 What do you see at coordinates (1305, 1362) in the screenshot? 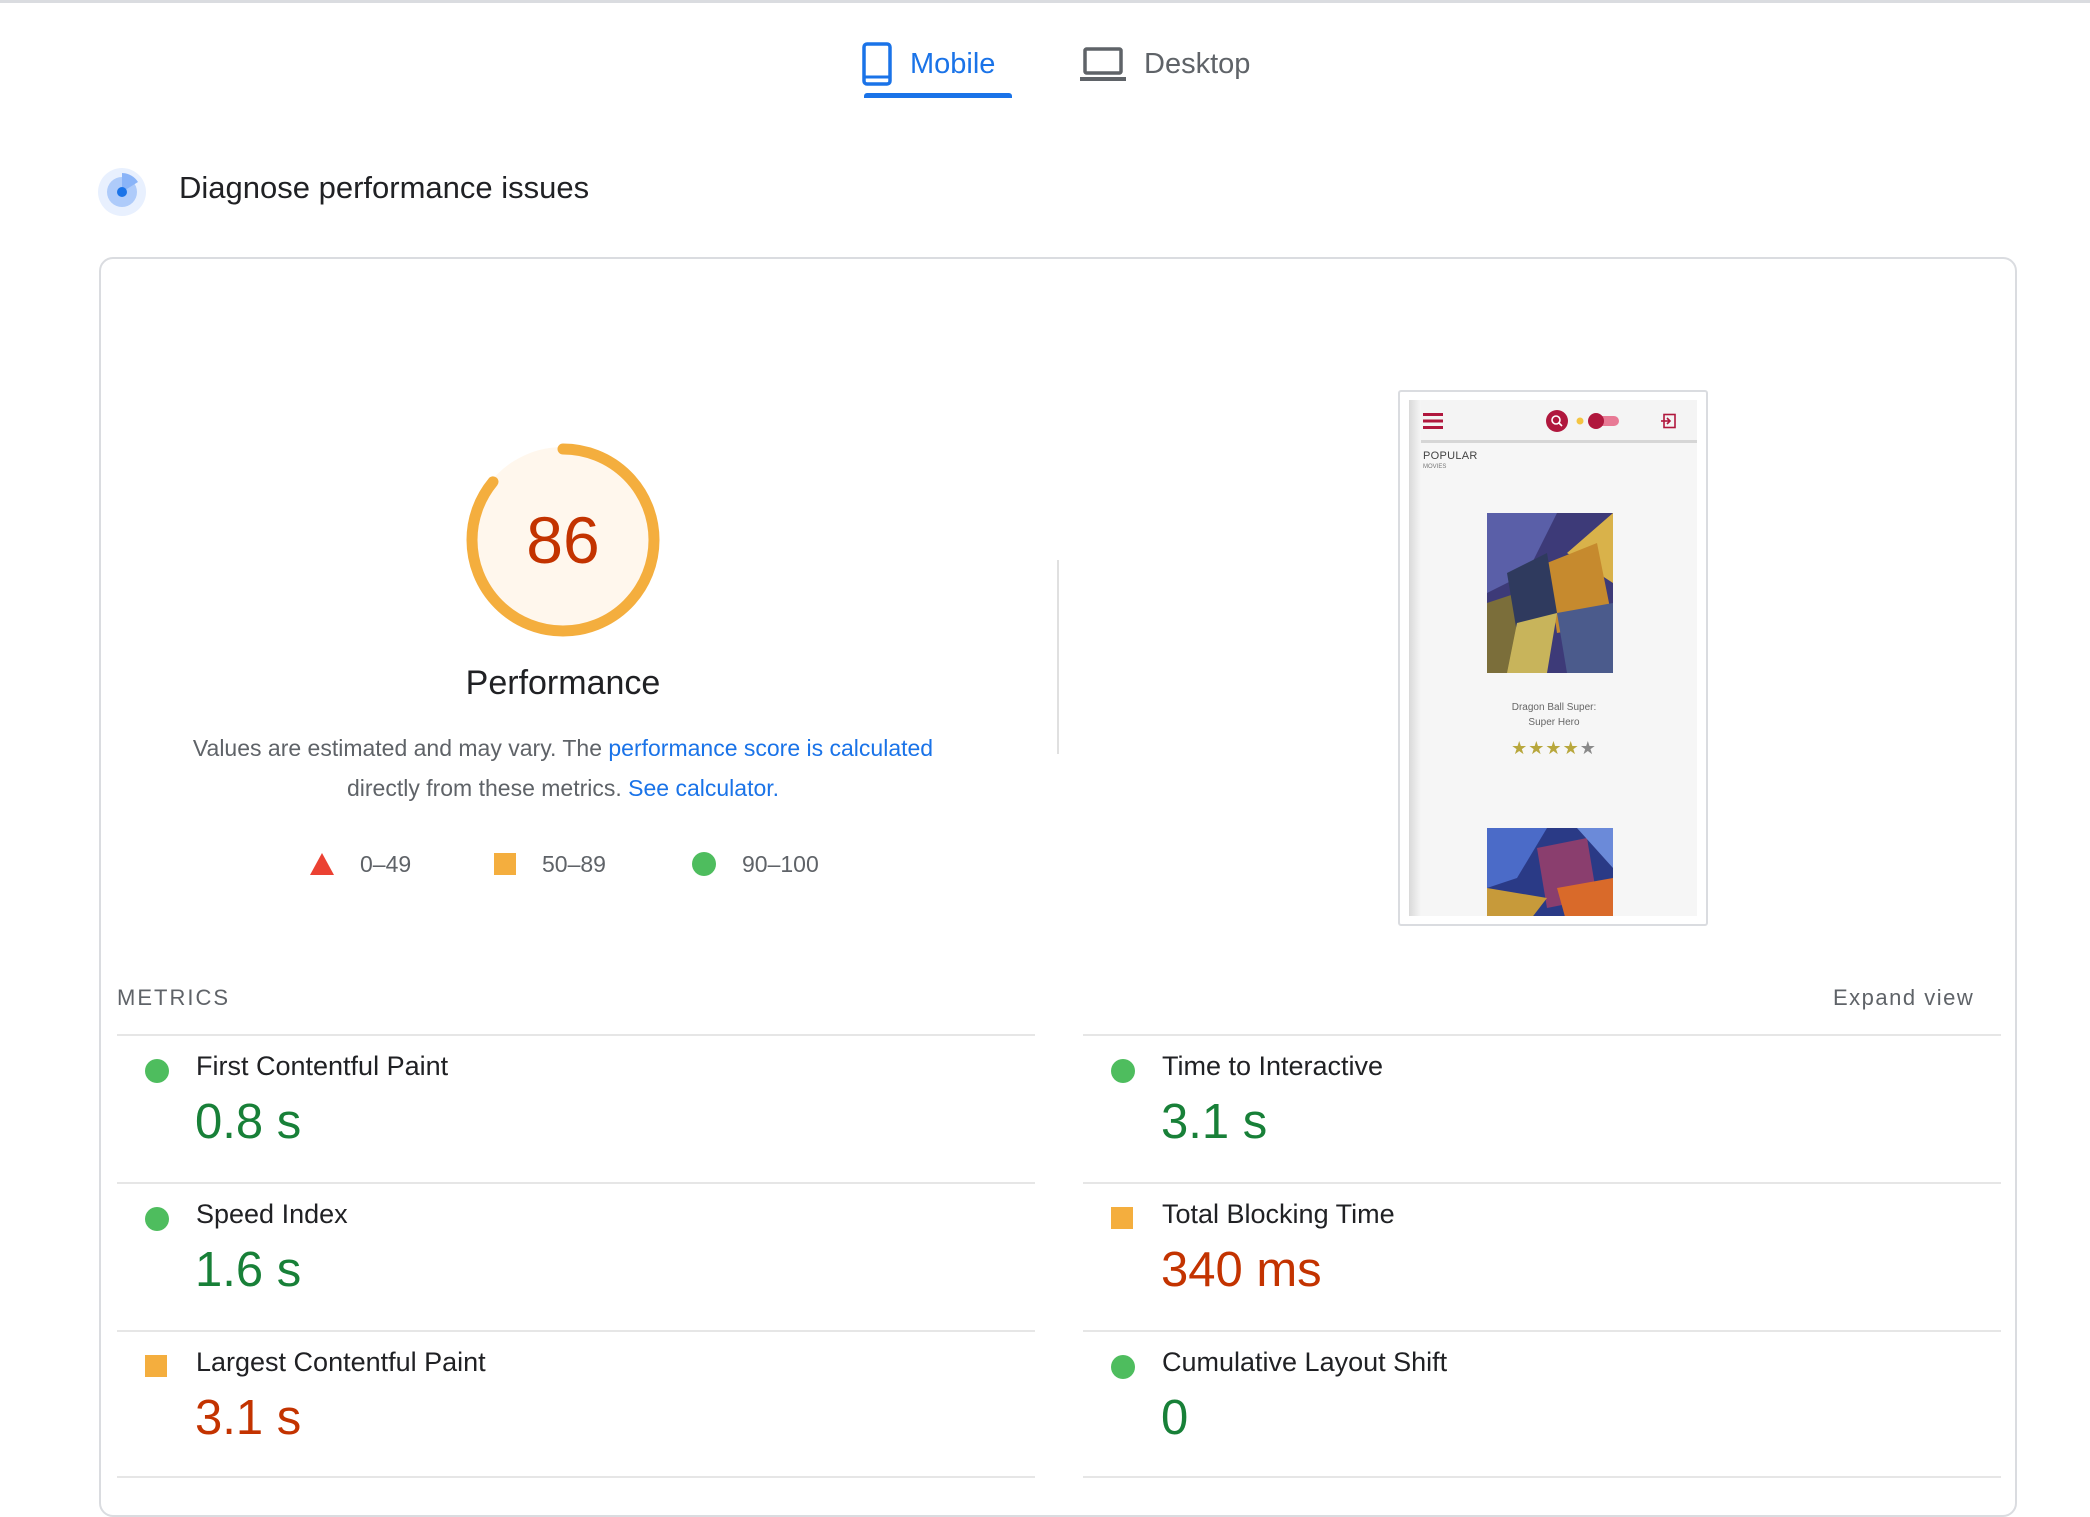
I see `metric-title: Cumulative Layout Shift` at bounding box center [1305, 1362].